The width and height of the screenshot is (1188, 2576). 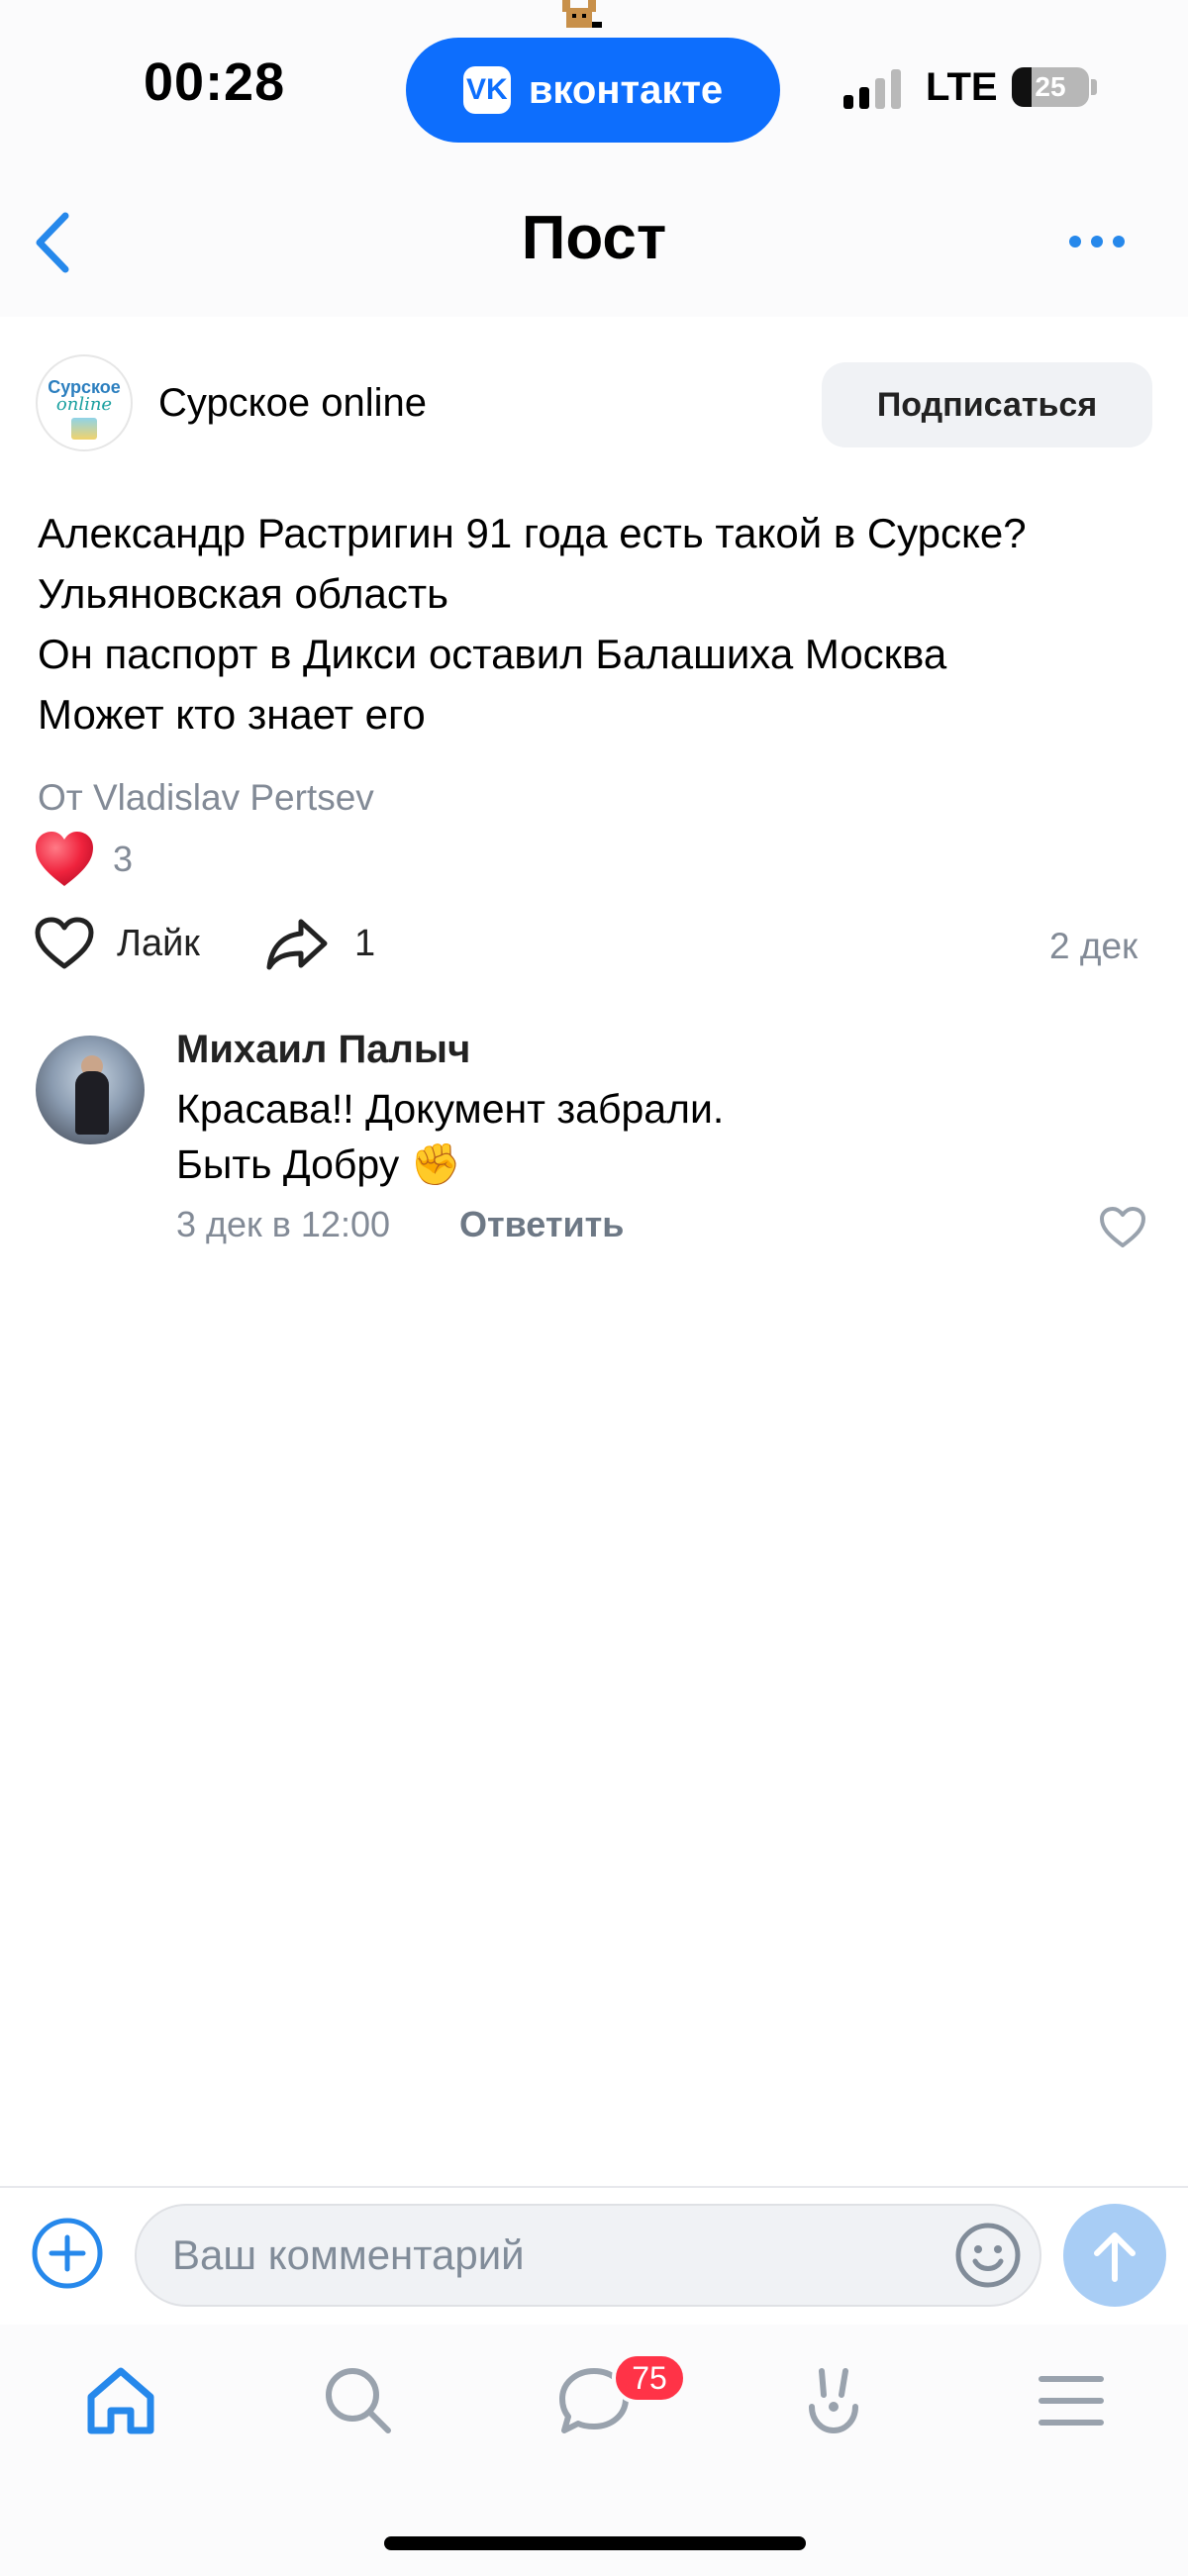 What do you see at coordinates (588, 2255) in the screenshot?
I see `comment-input` at bounding box center [588, 2255].